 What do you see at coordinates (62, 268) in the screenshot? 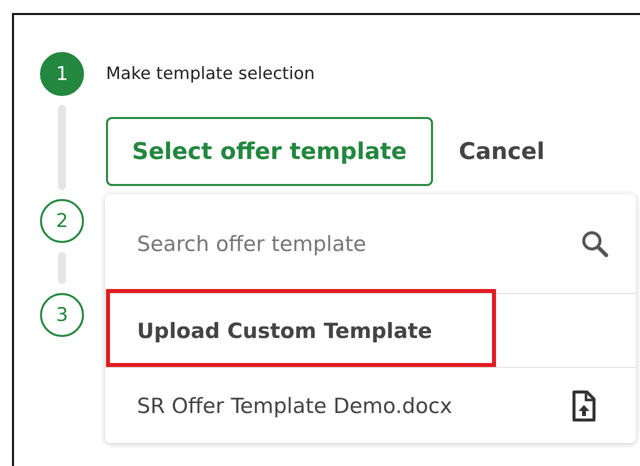
I see `step-connector` at bounding box center [62, 268].